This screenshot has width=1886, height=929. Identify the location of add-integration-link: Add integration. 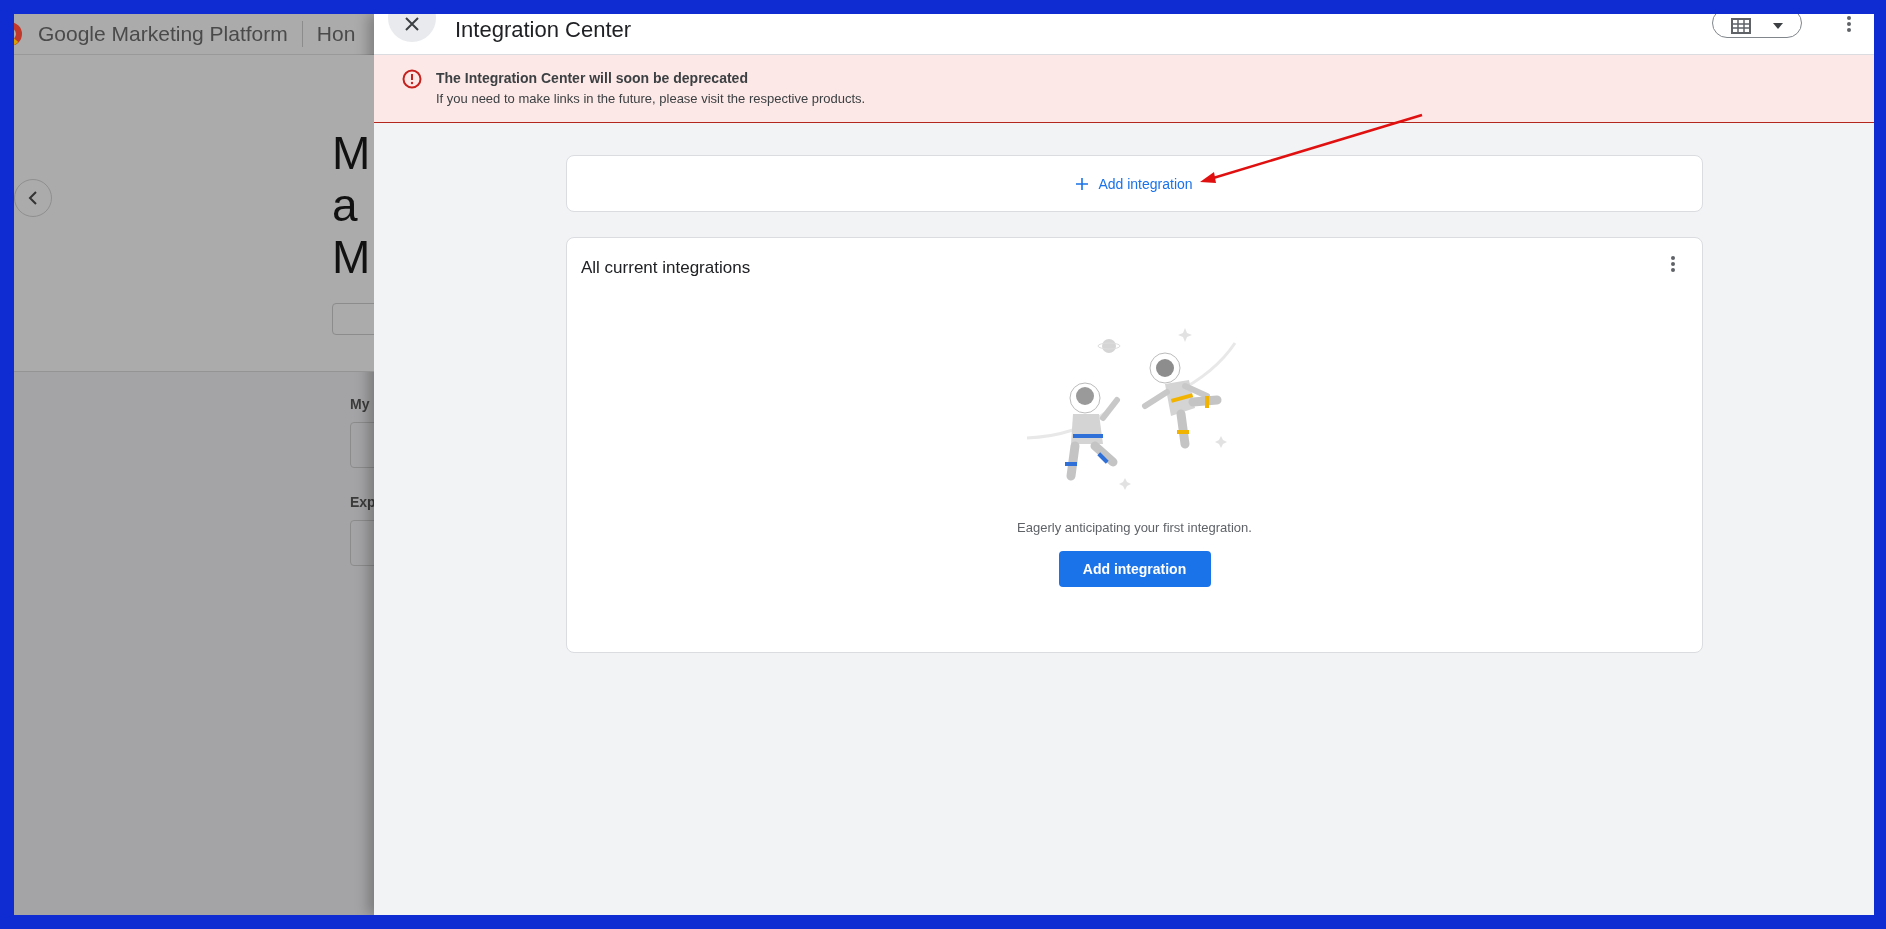
(1134, 183).